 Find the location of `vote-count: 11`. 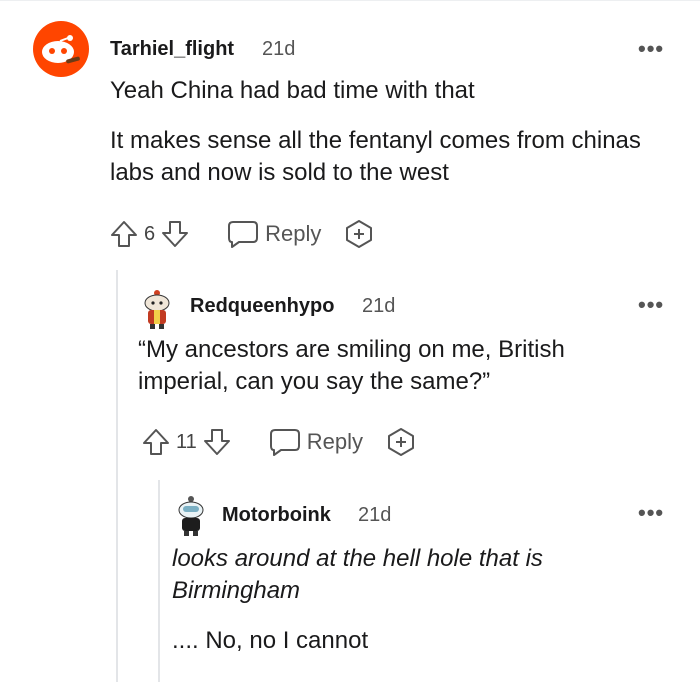

vote-count: 11 is located at coordinates (186, 441).